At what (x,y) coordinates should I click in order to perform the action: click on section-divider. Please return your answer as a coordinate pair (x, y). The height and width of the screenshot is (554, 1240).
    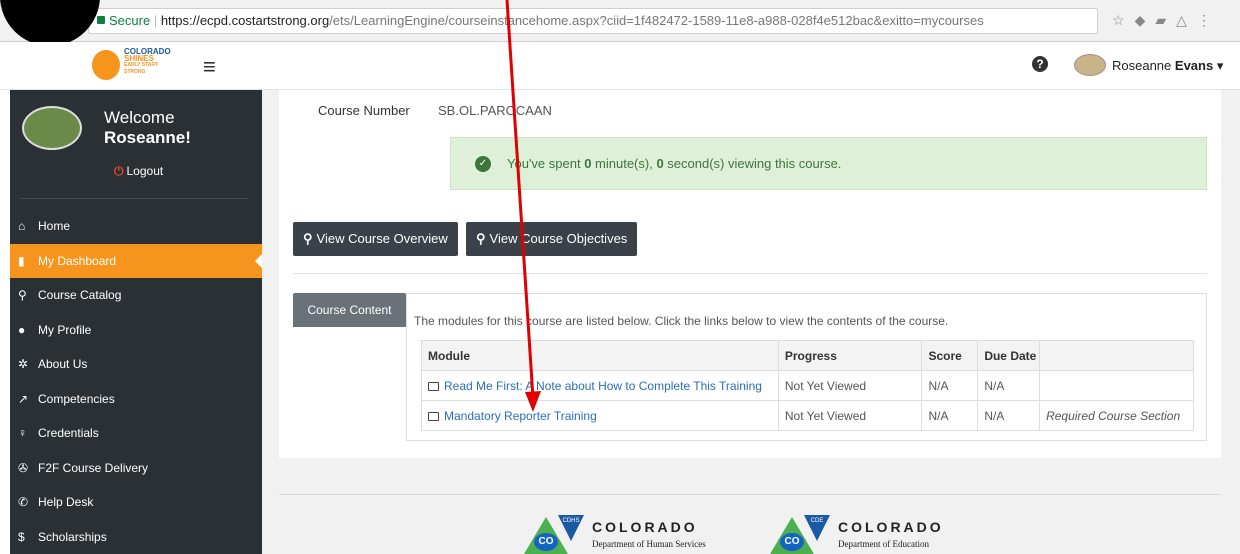
    Looking at the image, I should click on (750, 273).